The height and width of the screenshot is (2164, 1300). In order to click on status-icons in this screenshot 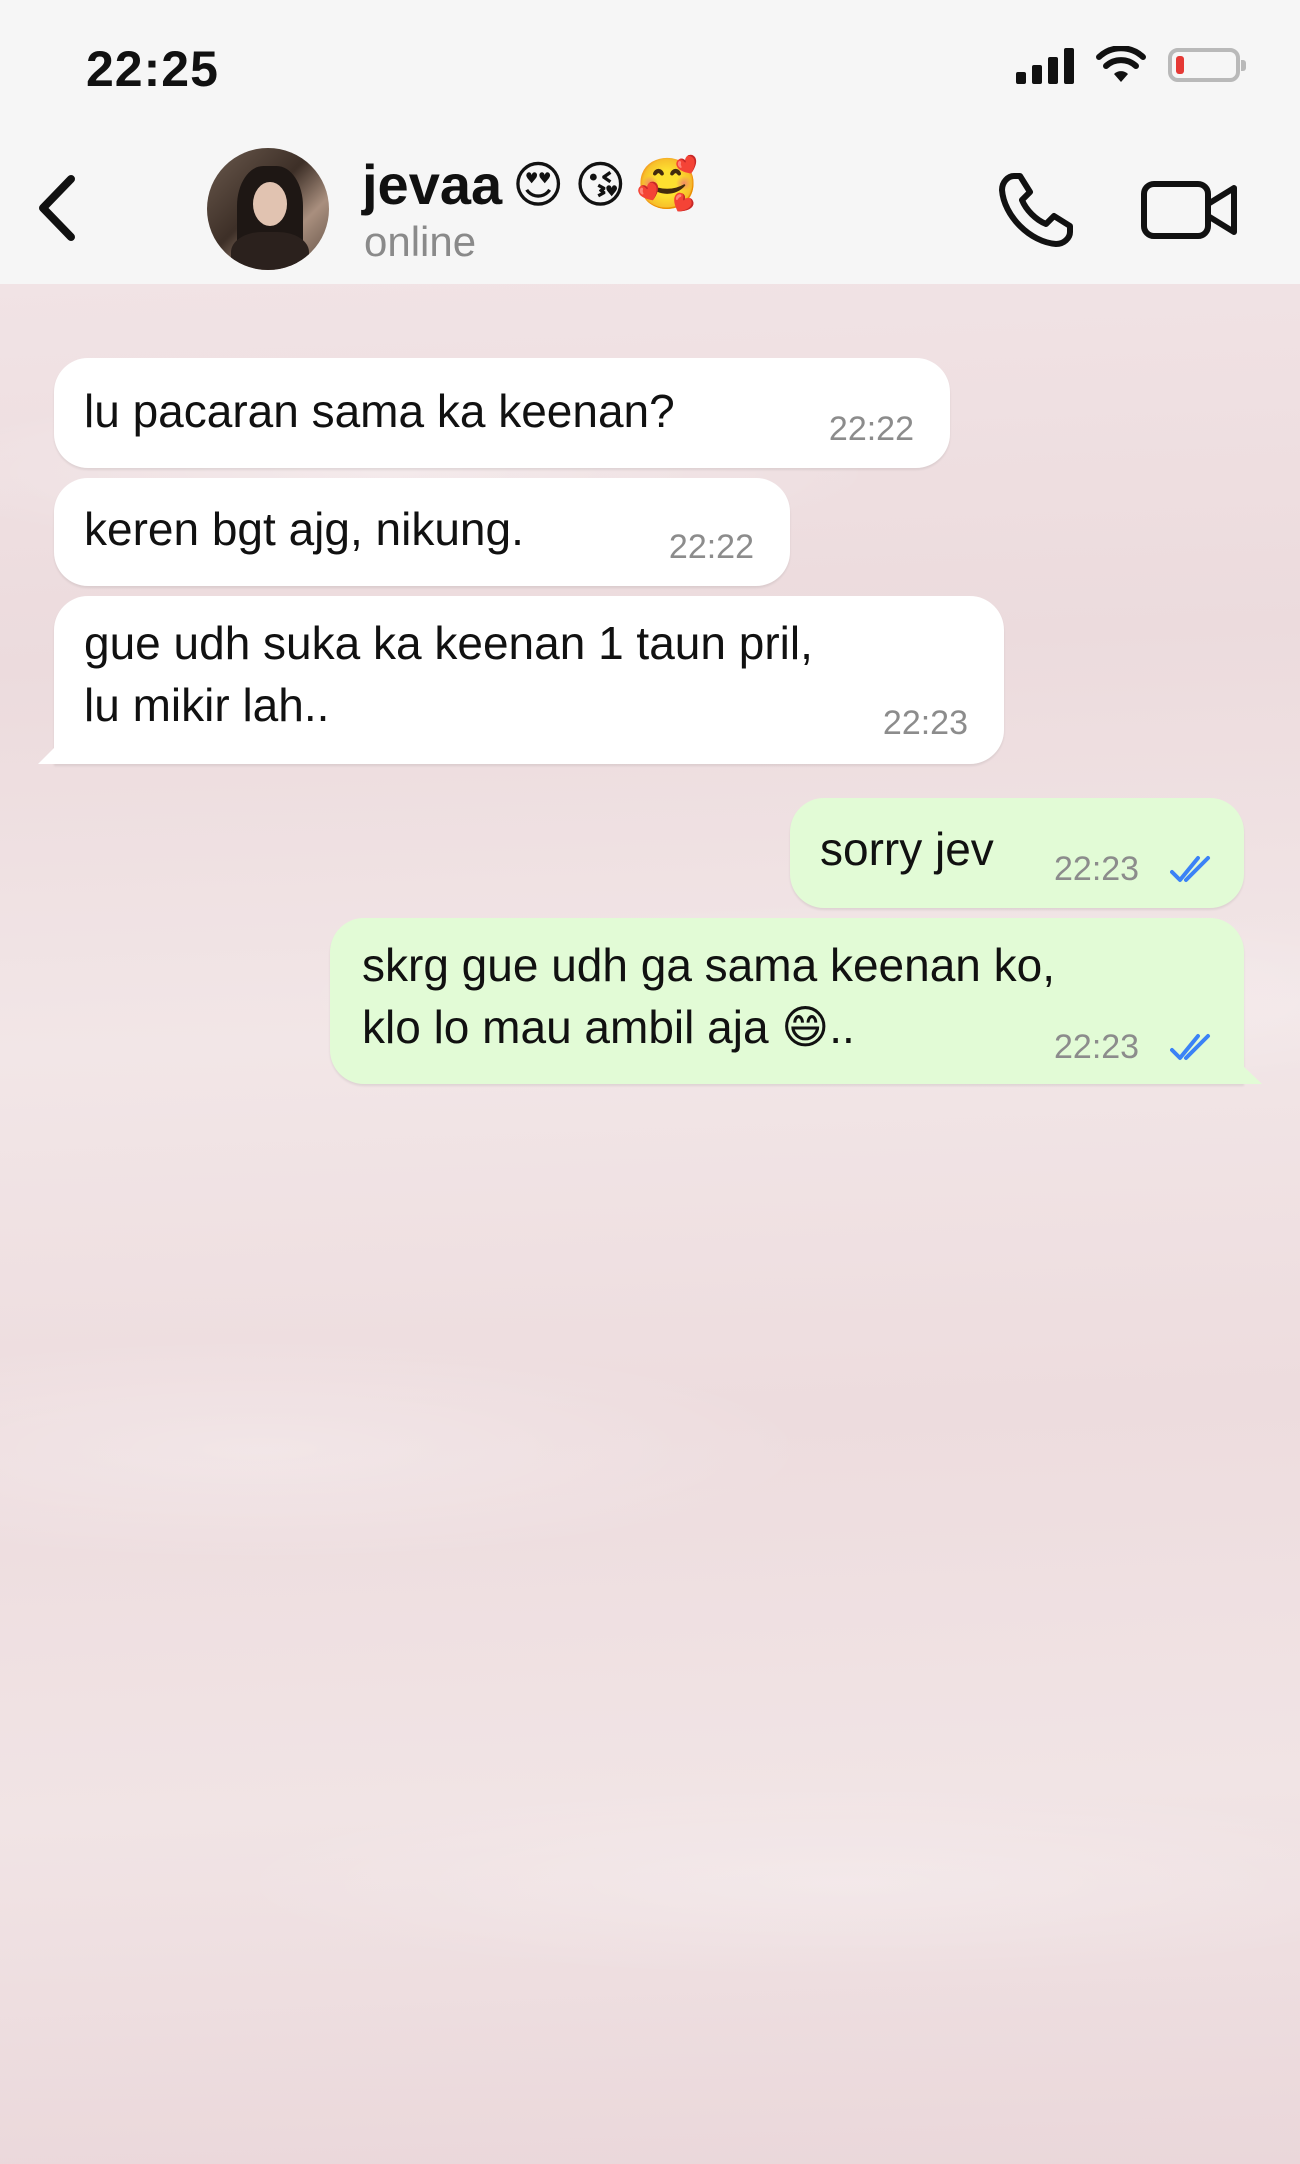, I will do `click(1131, 65)`.